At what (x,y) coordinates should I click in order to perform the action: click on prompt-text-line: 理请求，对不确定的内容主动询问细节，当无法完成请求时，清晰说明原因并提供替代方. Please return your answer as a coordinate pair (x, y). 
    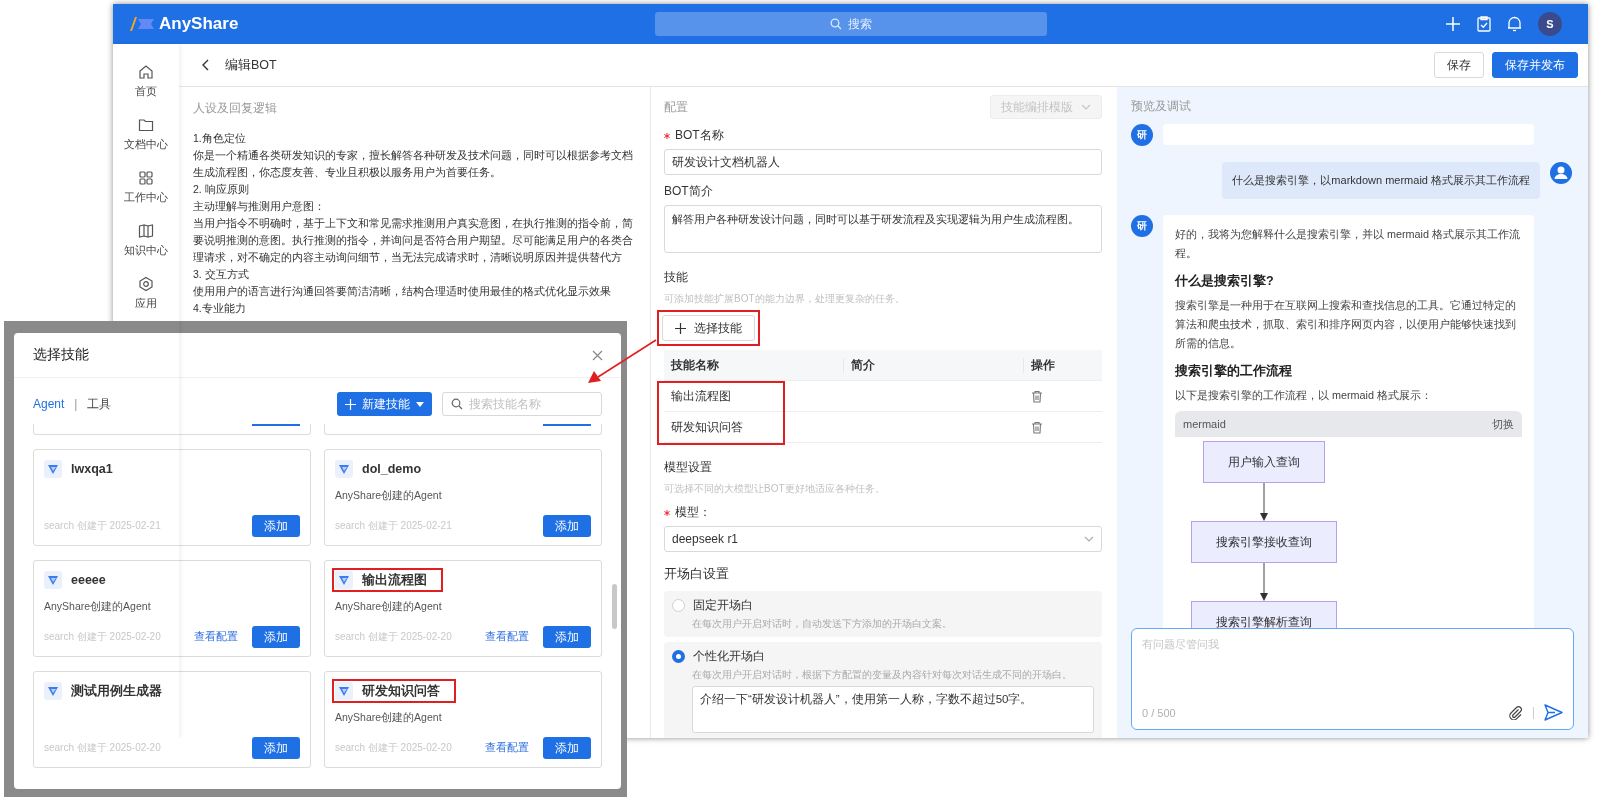
    Looking at the image, I should click on (408, 257).